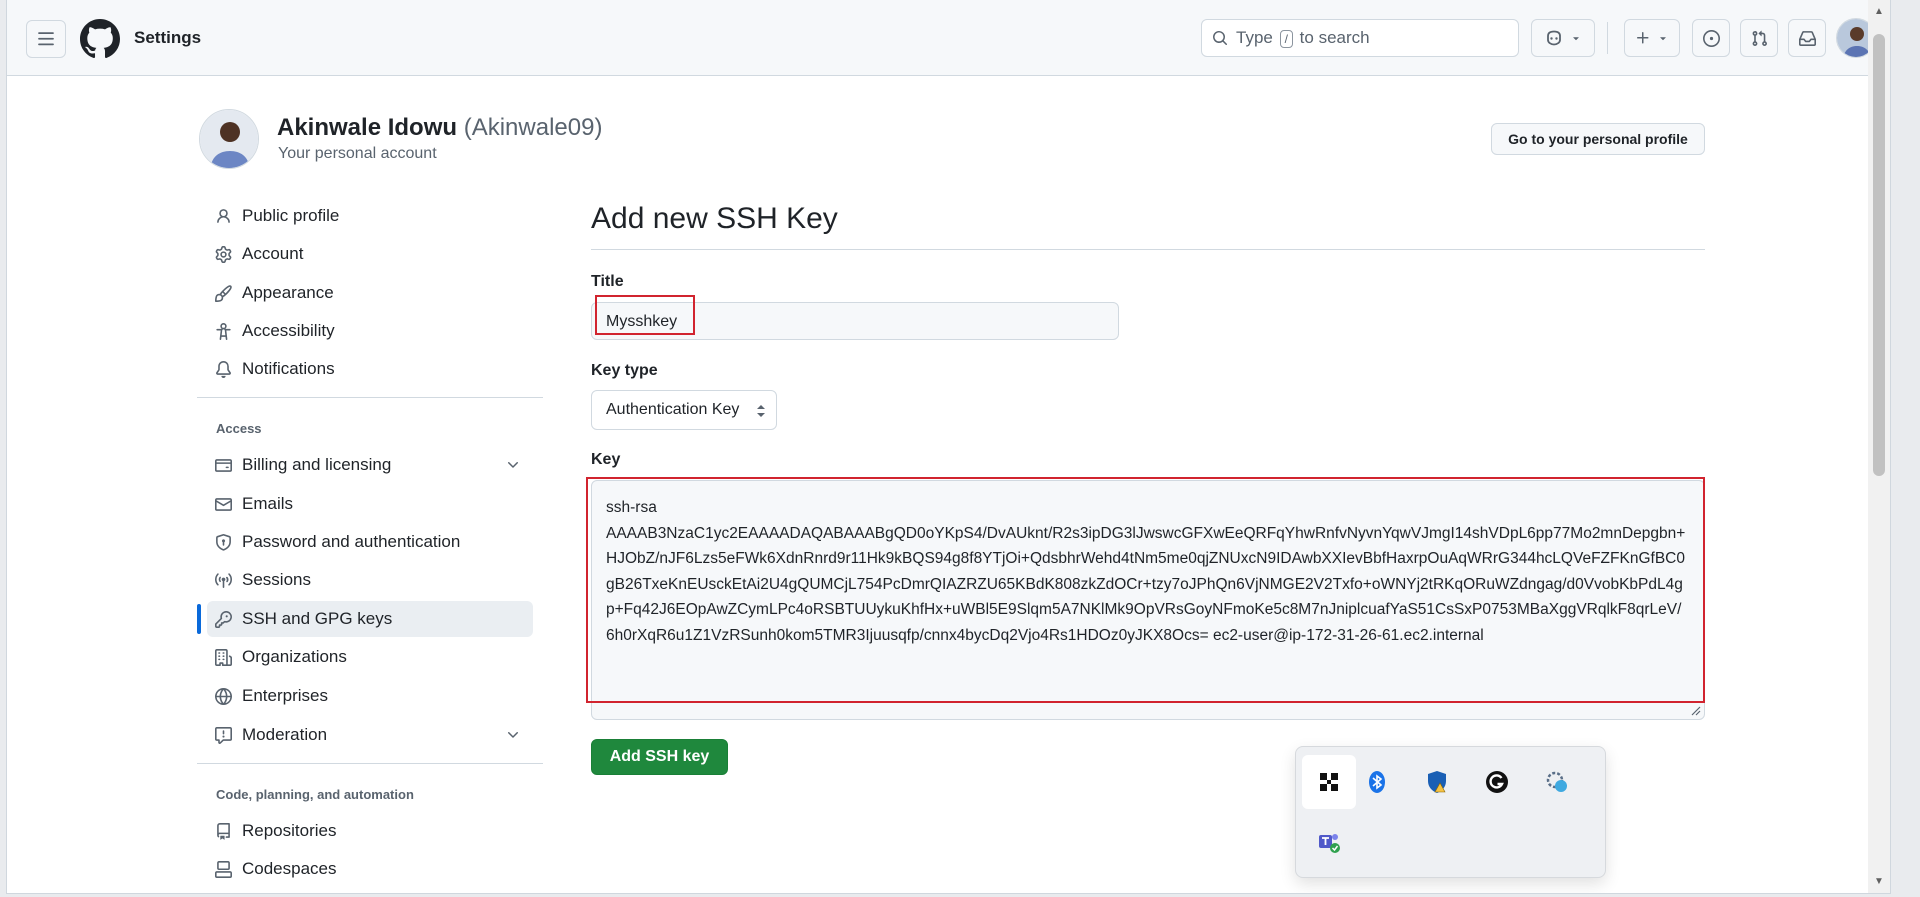 This screenshot has height=897, width=1920. Describe the element at coordinates (223, 580) in the screenshot. I see `broadcast-icon` at that location.